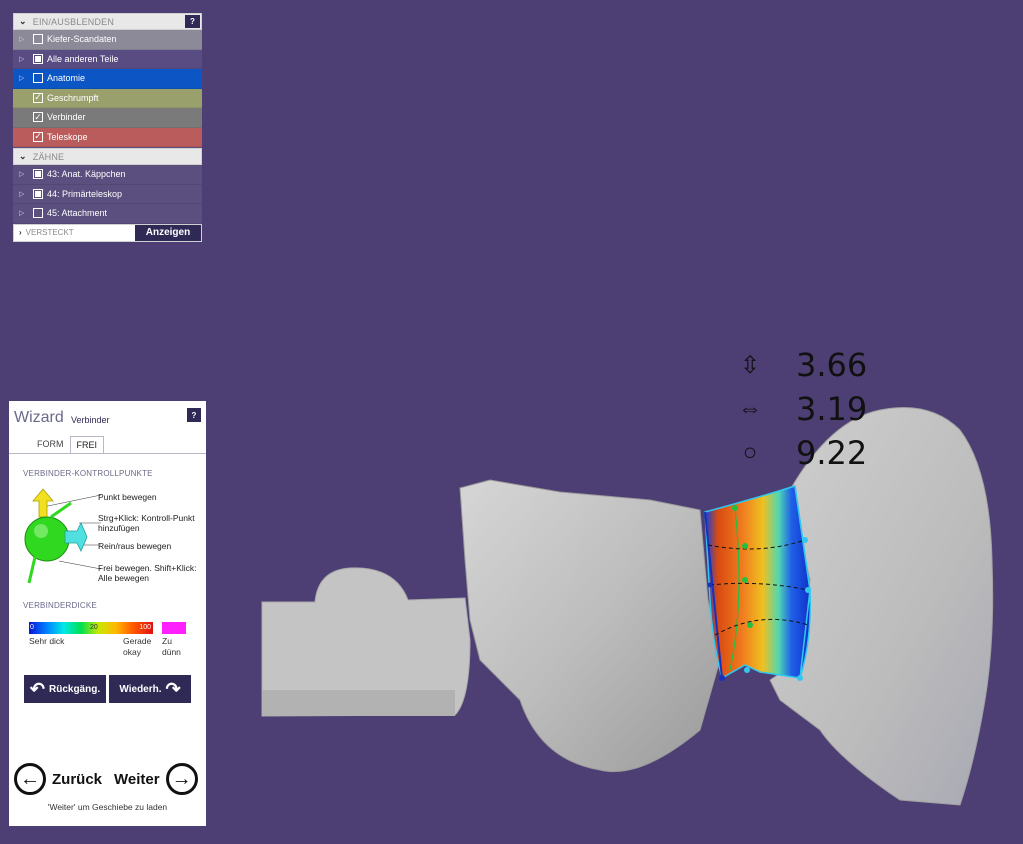  I want to click on tab-frei: FREI, so click(87, 444).